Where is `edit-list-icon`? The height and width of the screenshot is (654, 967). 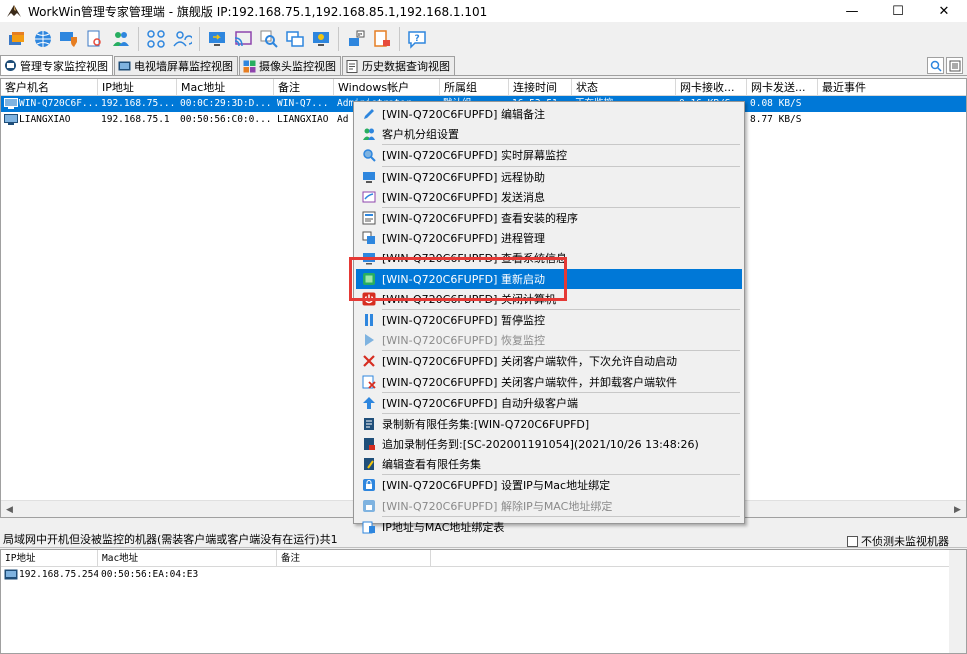
edit-list-icon is located at coordinates (369, 464).